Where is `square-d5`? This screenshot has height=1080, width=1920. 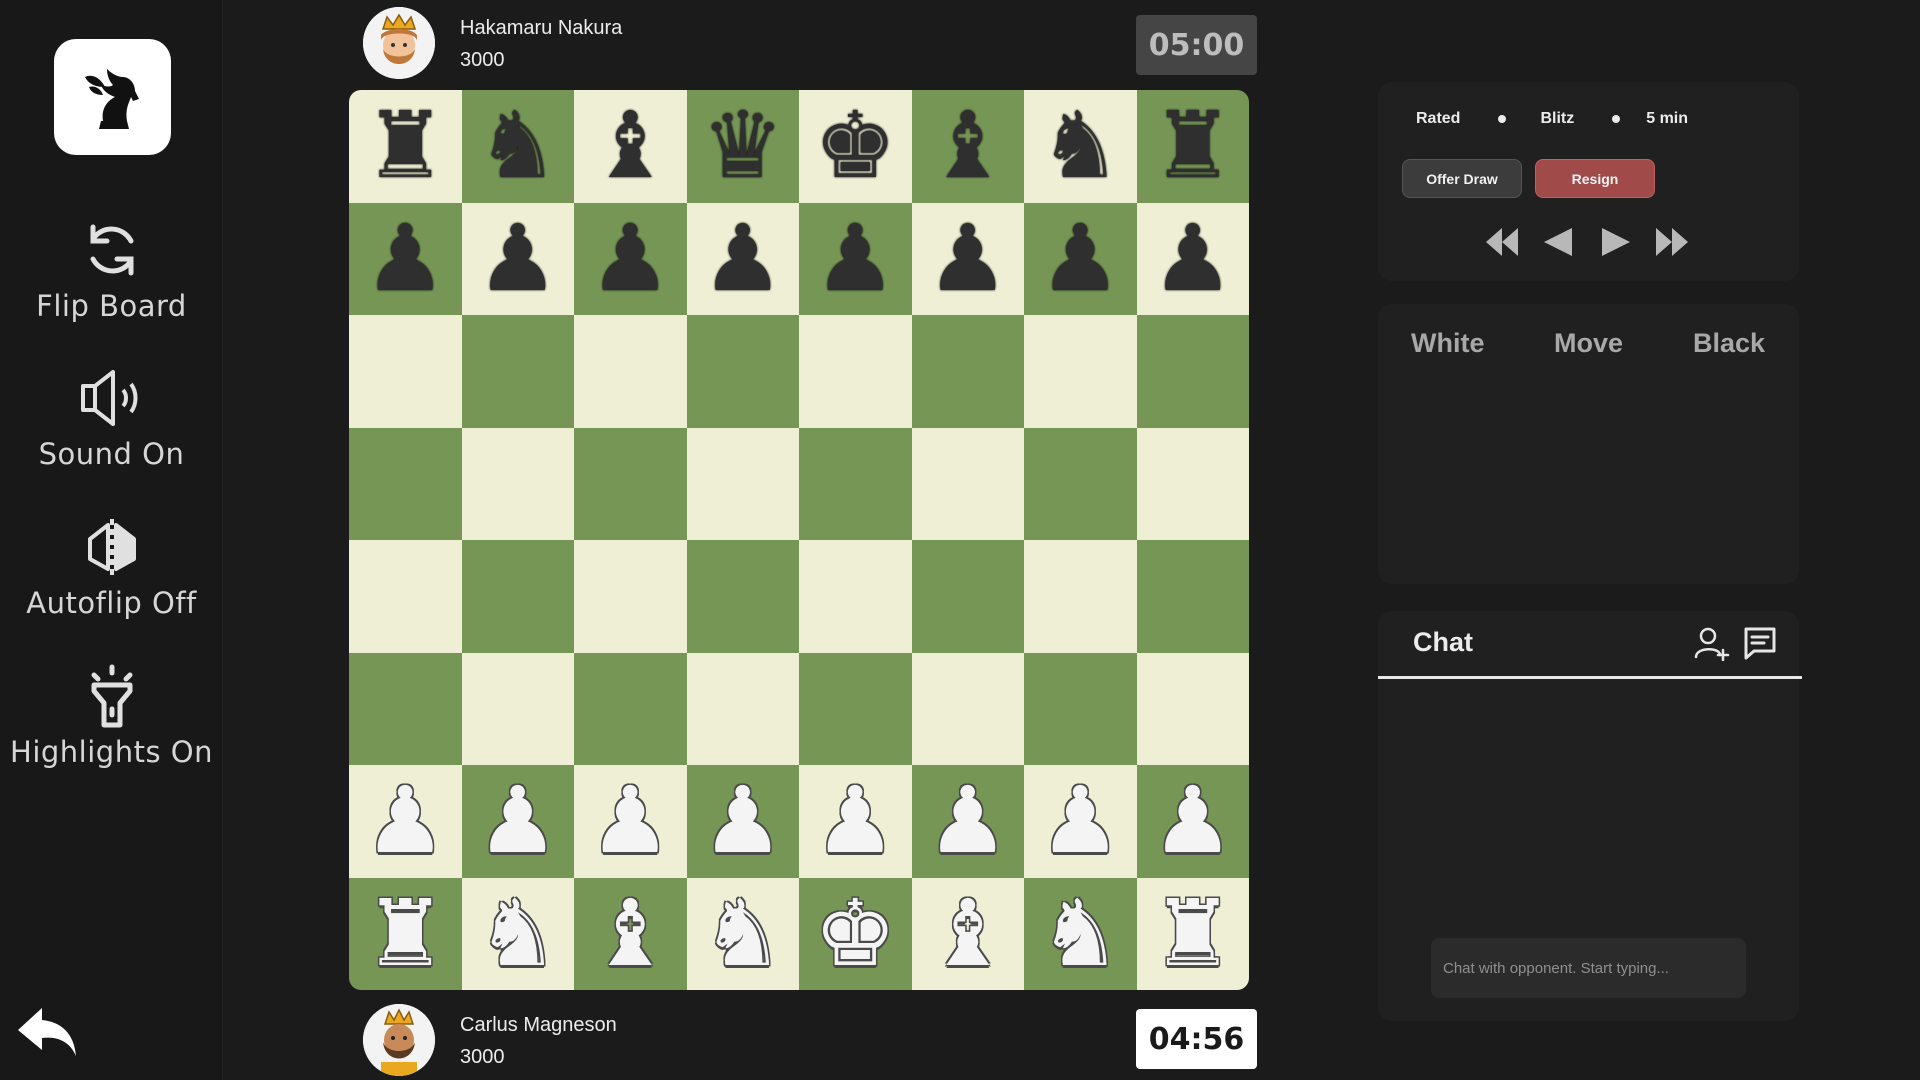
square-d5 is located at coordinates (742, 483).